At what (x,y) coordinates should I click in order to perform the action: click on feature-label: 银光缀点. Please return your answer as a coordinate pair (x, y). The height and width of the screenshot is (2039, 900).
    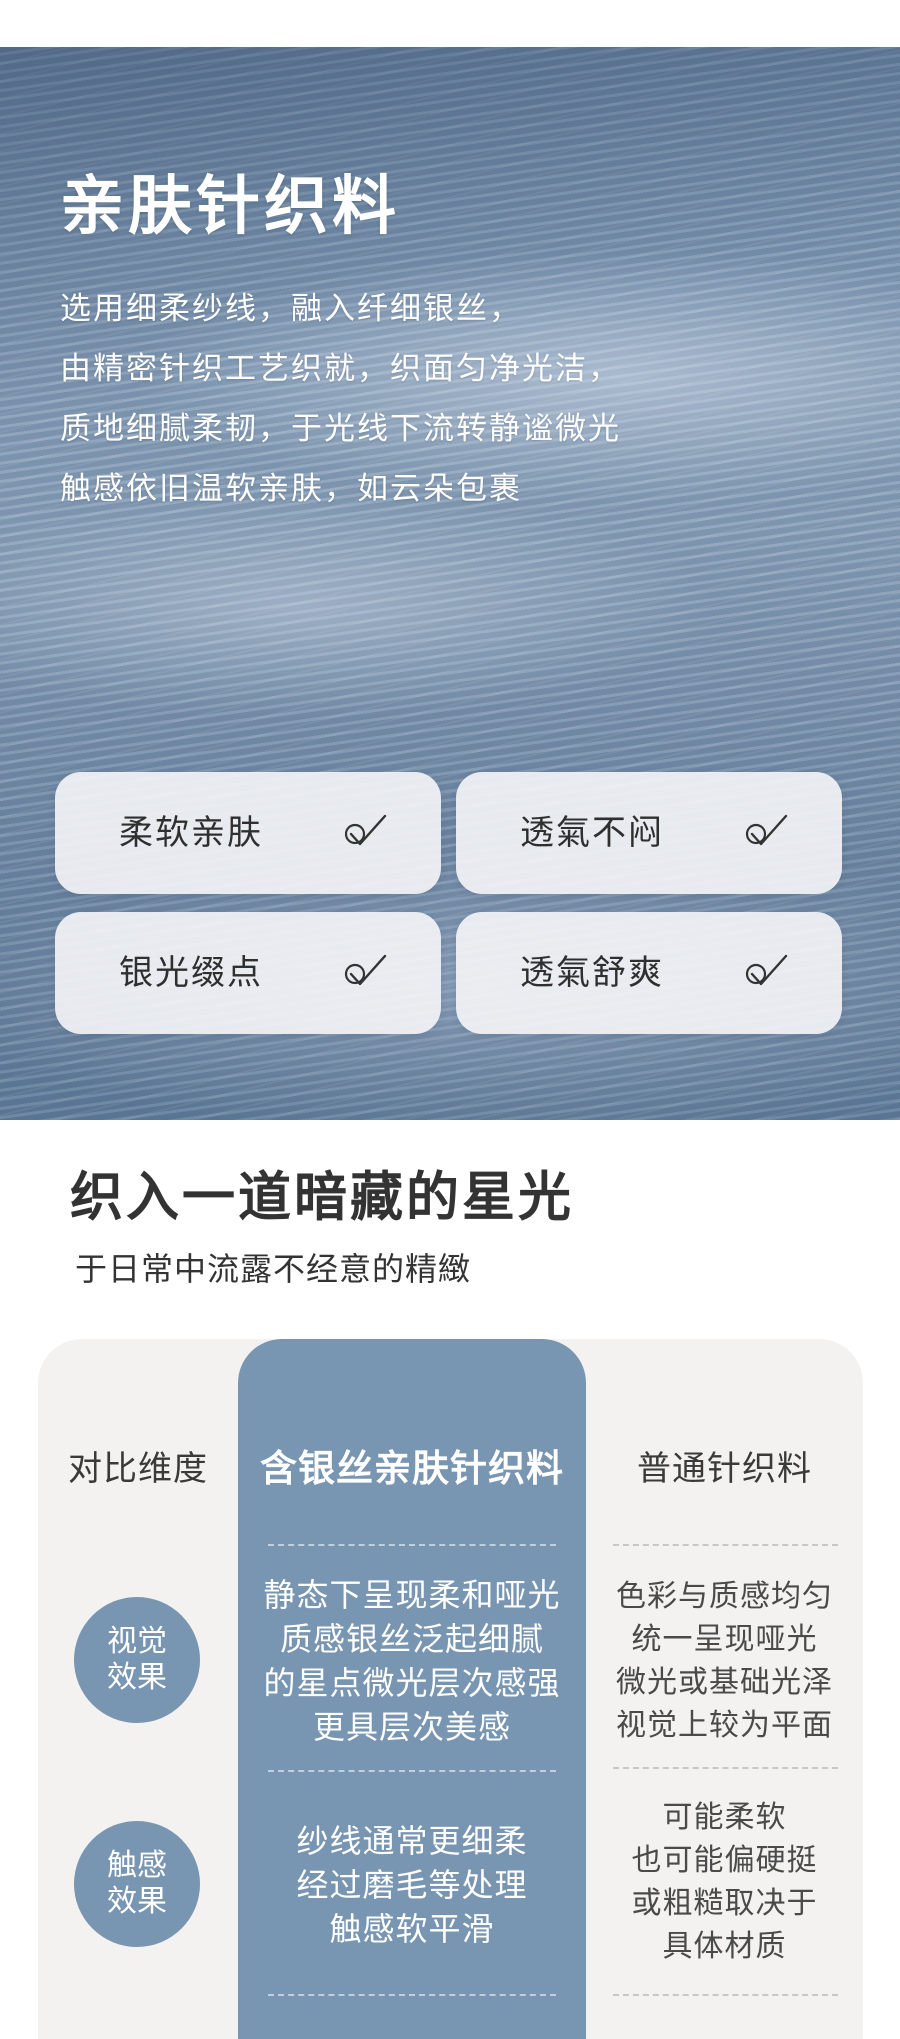
    Looking at the image, I should click on (191, 973).